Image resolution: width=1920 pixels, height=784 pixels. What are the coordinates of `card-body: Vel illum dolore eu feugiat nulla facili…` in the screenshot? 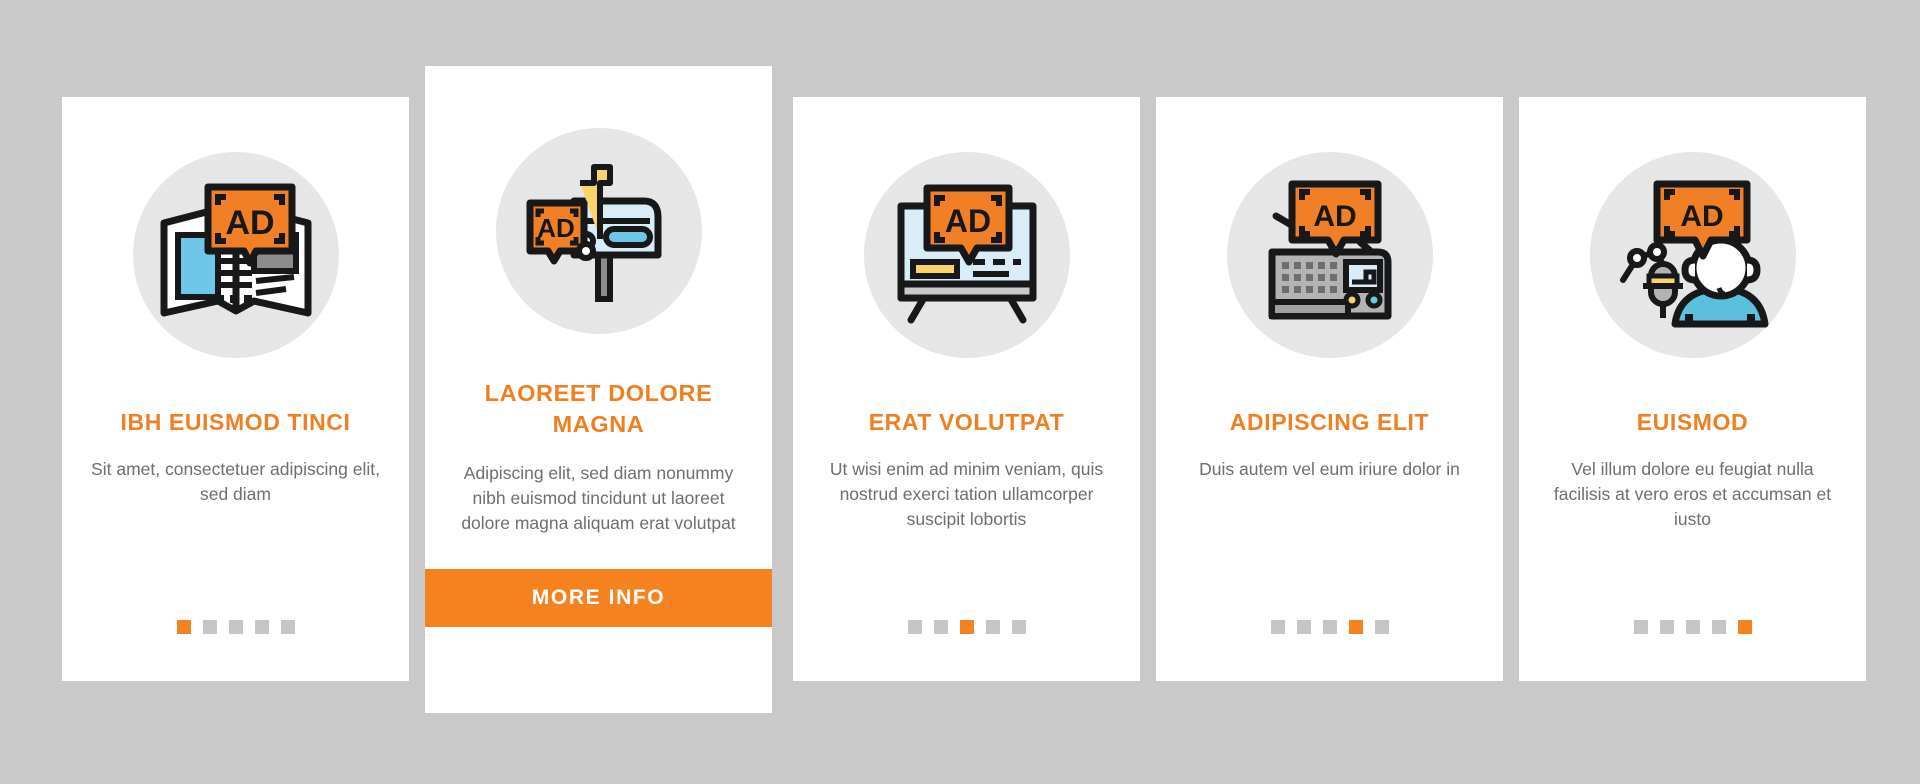 It's located at (1692, 494).